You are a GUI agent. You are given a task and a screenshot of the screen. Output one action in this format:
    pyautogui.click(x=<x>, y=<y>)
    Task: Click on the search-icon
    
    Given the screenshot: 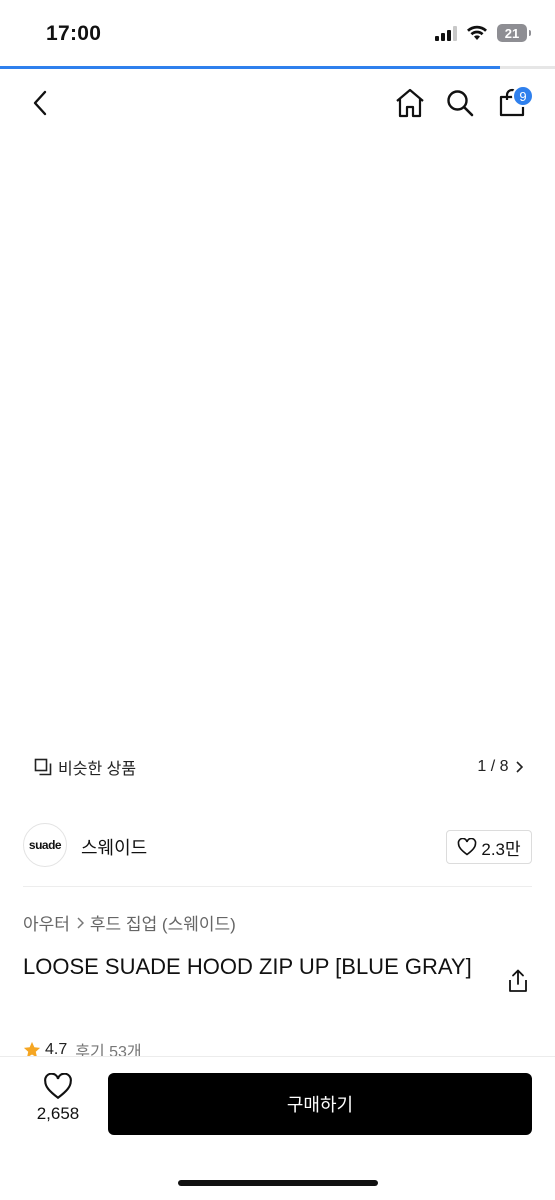 What is the action you would take?
    pyautogui.click(x=460, y=103)
    